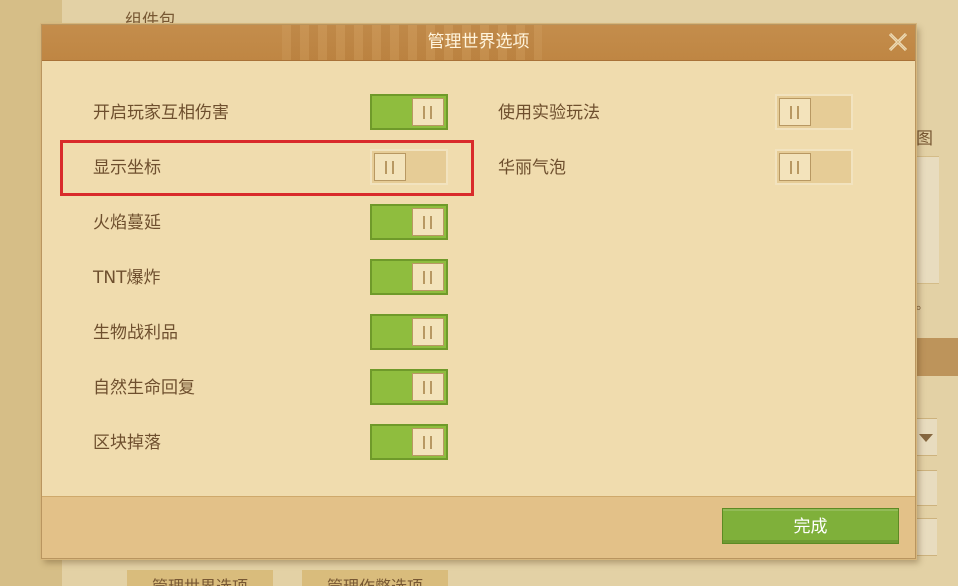 This screenshot has width=958, height=586. I want to click on toggle-natural-regeneration, so click(409, 387).